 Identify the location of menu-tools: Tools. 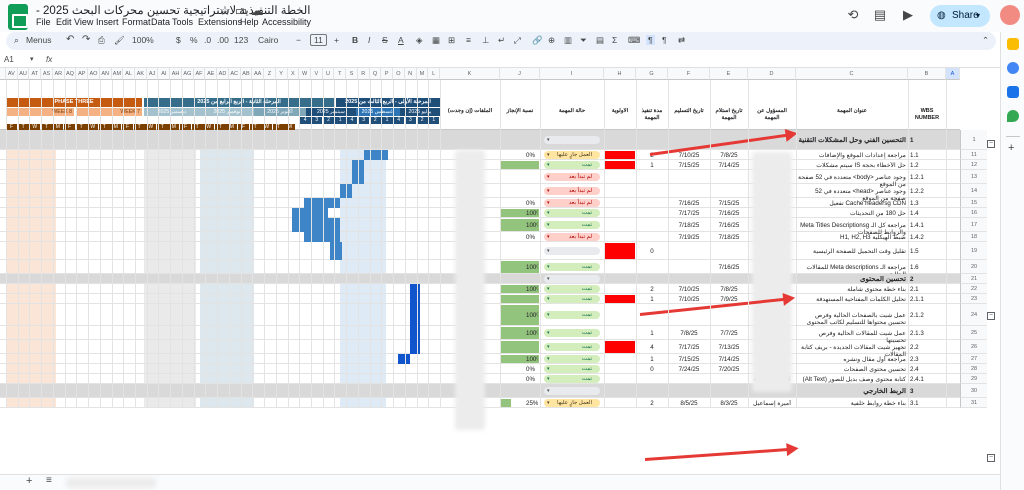
(182, 22).